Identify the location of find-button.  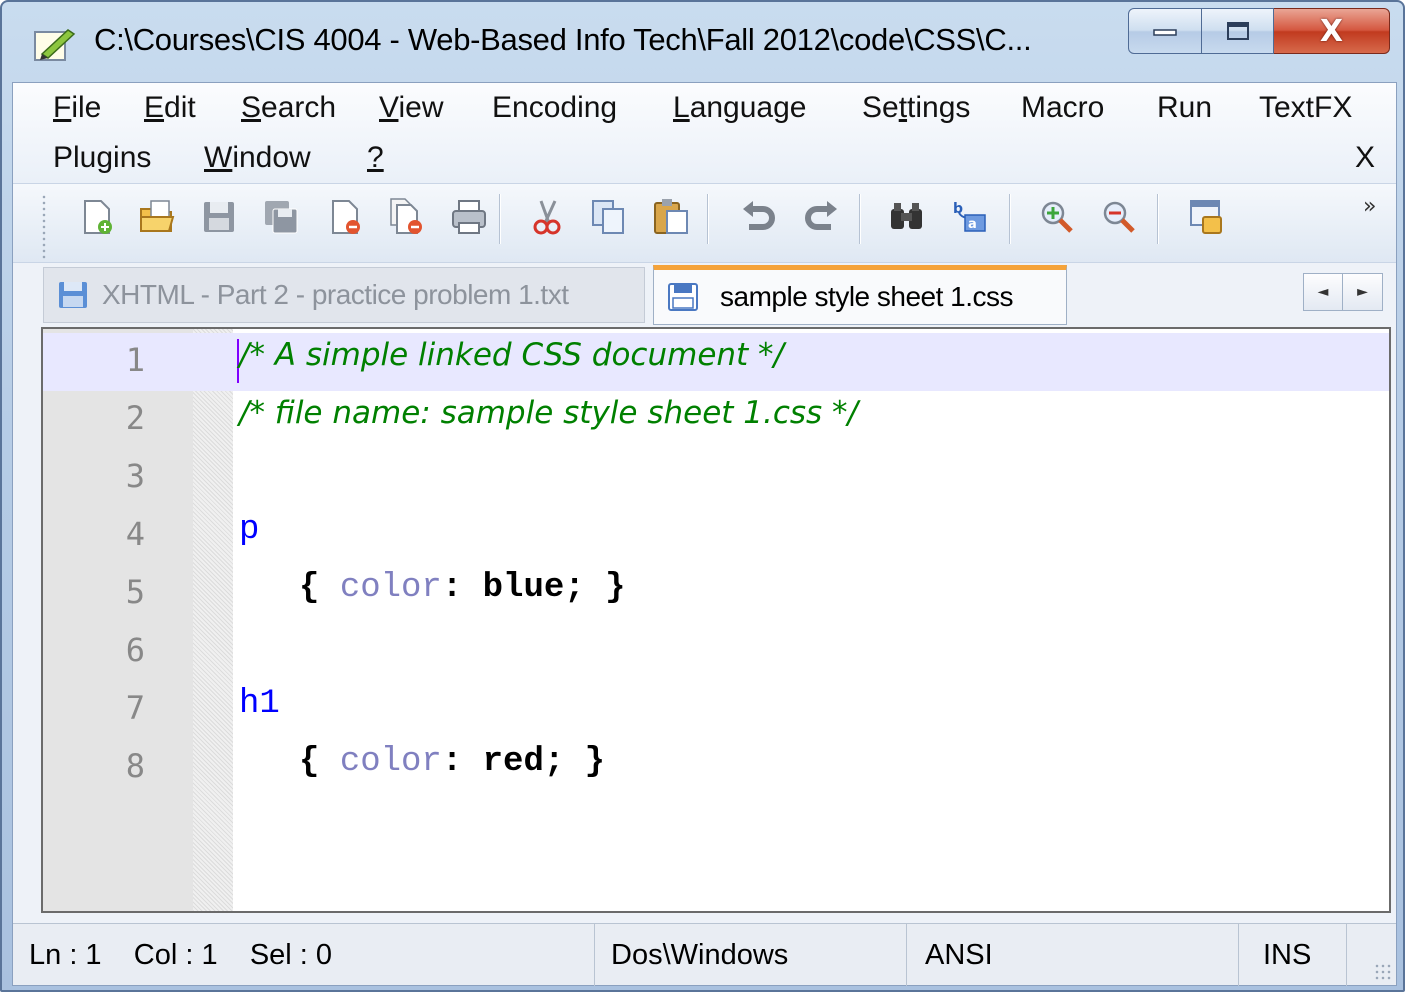
(907, 217).